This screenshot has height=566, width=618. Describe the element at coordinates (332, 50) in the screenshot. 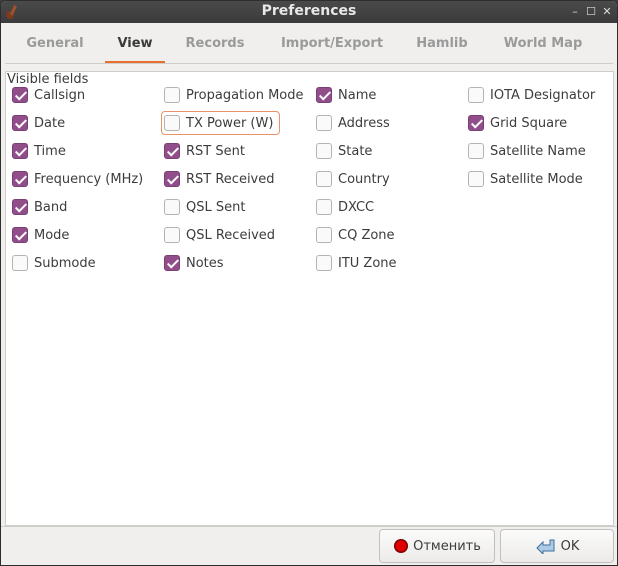

I see `tab-import-export: Import/Export` at that location.